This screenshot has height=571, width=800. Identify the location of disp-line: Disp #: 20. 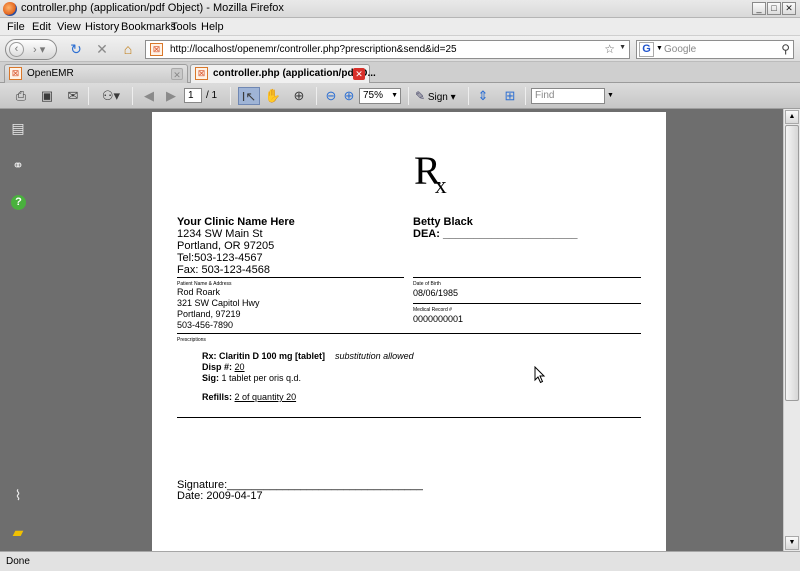
(223, 367).